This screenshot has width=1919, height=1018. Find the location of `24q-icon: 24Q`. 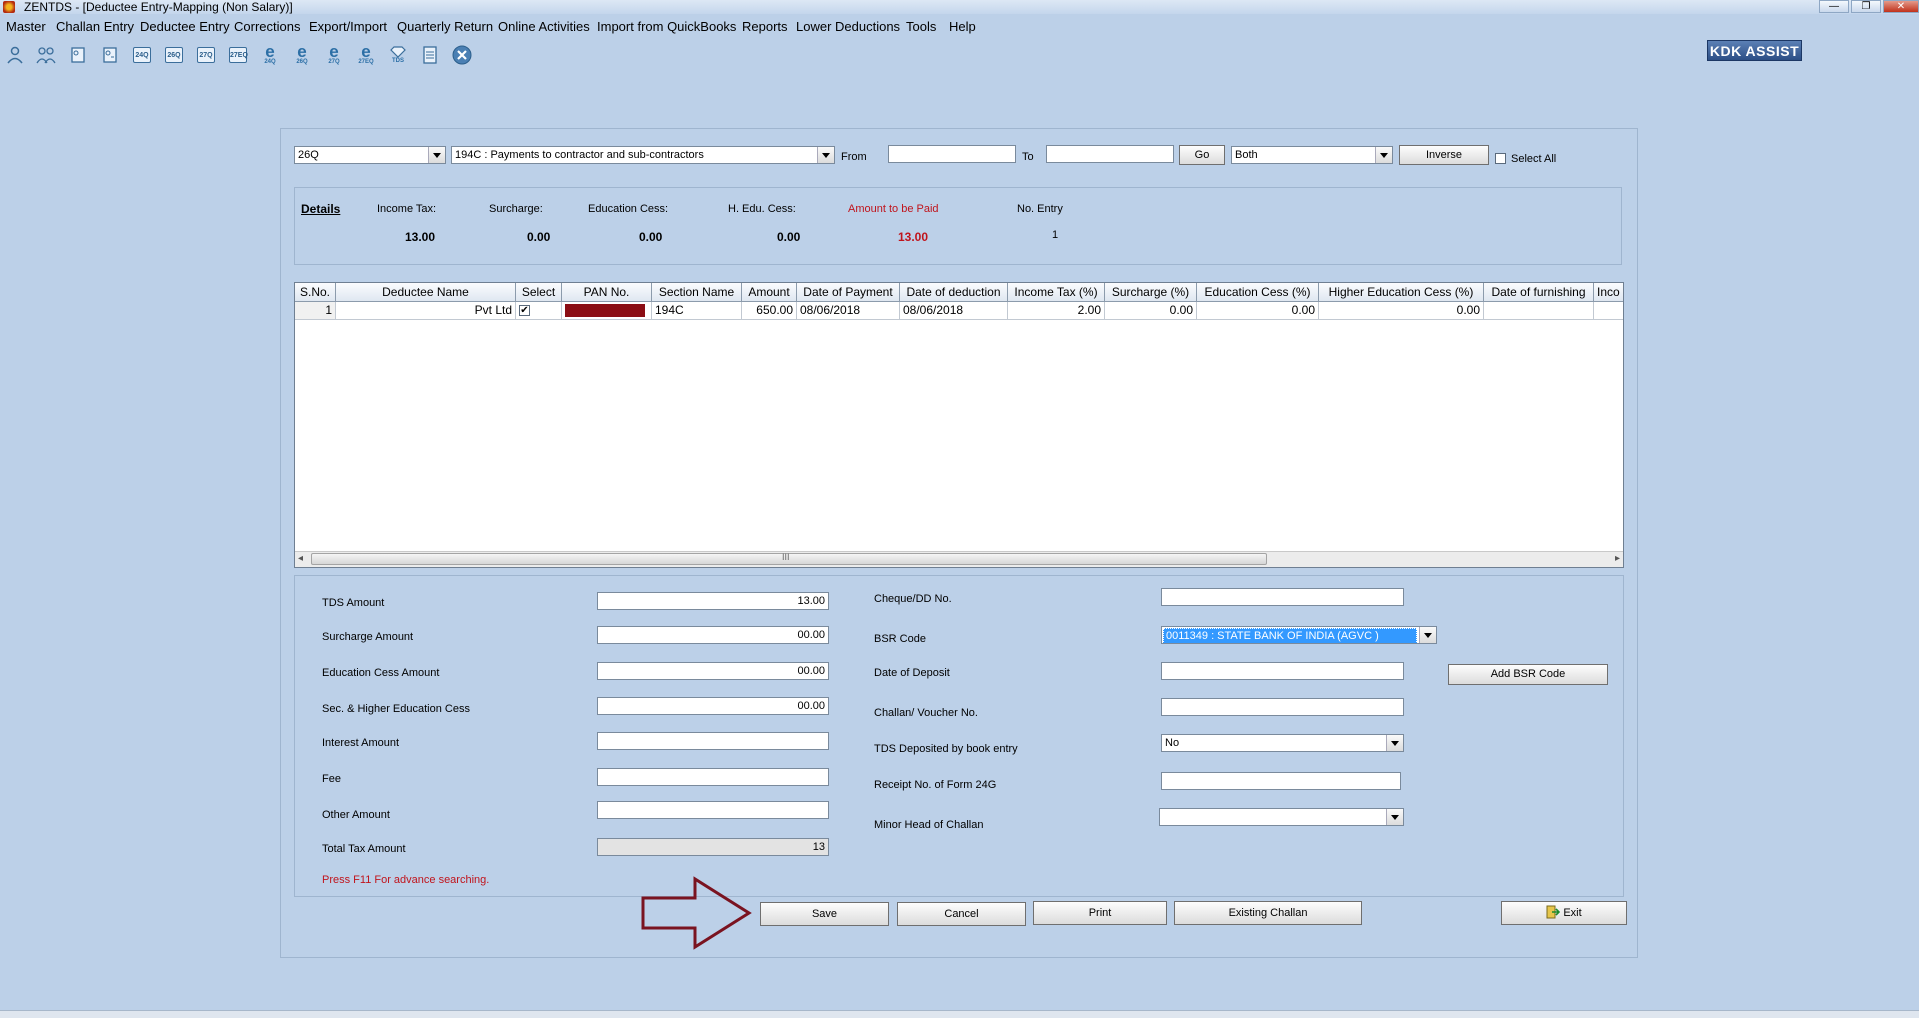

24q-icon: 24Q is located at coordinates (142, 55).